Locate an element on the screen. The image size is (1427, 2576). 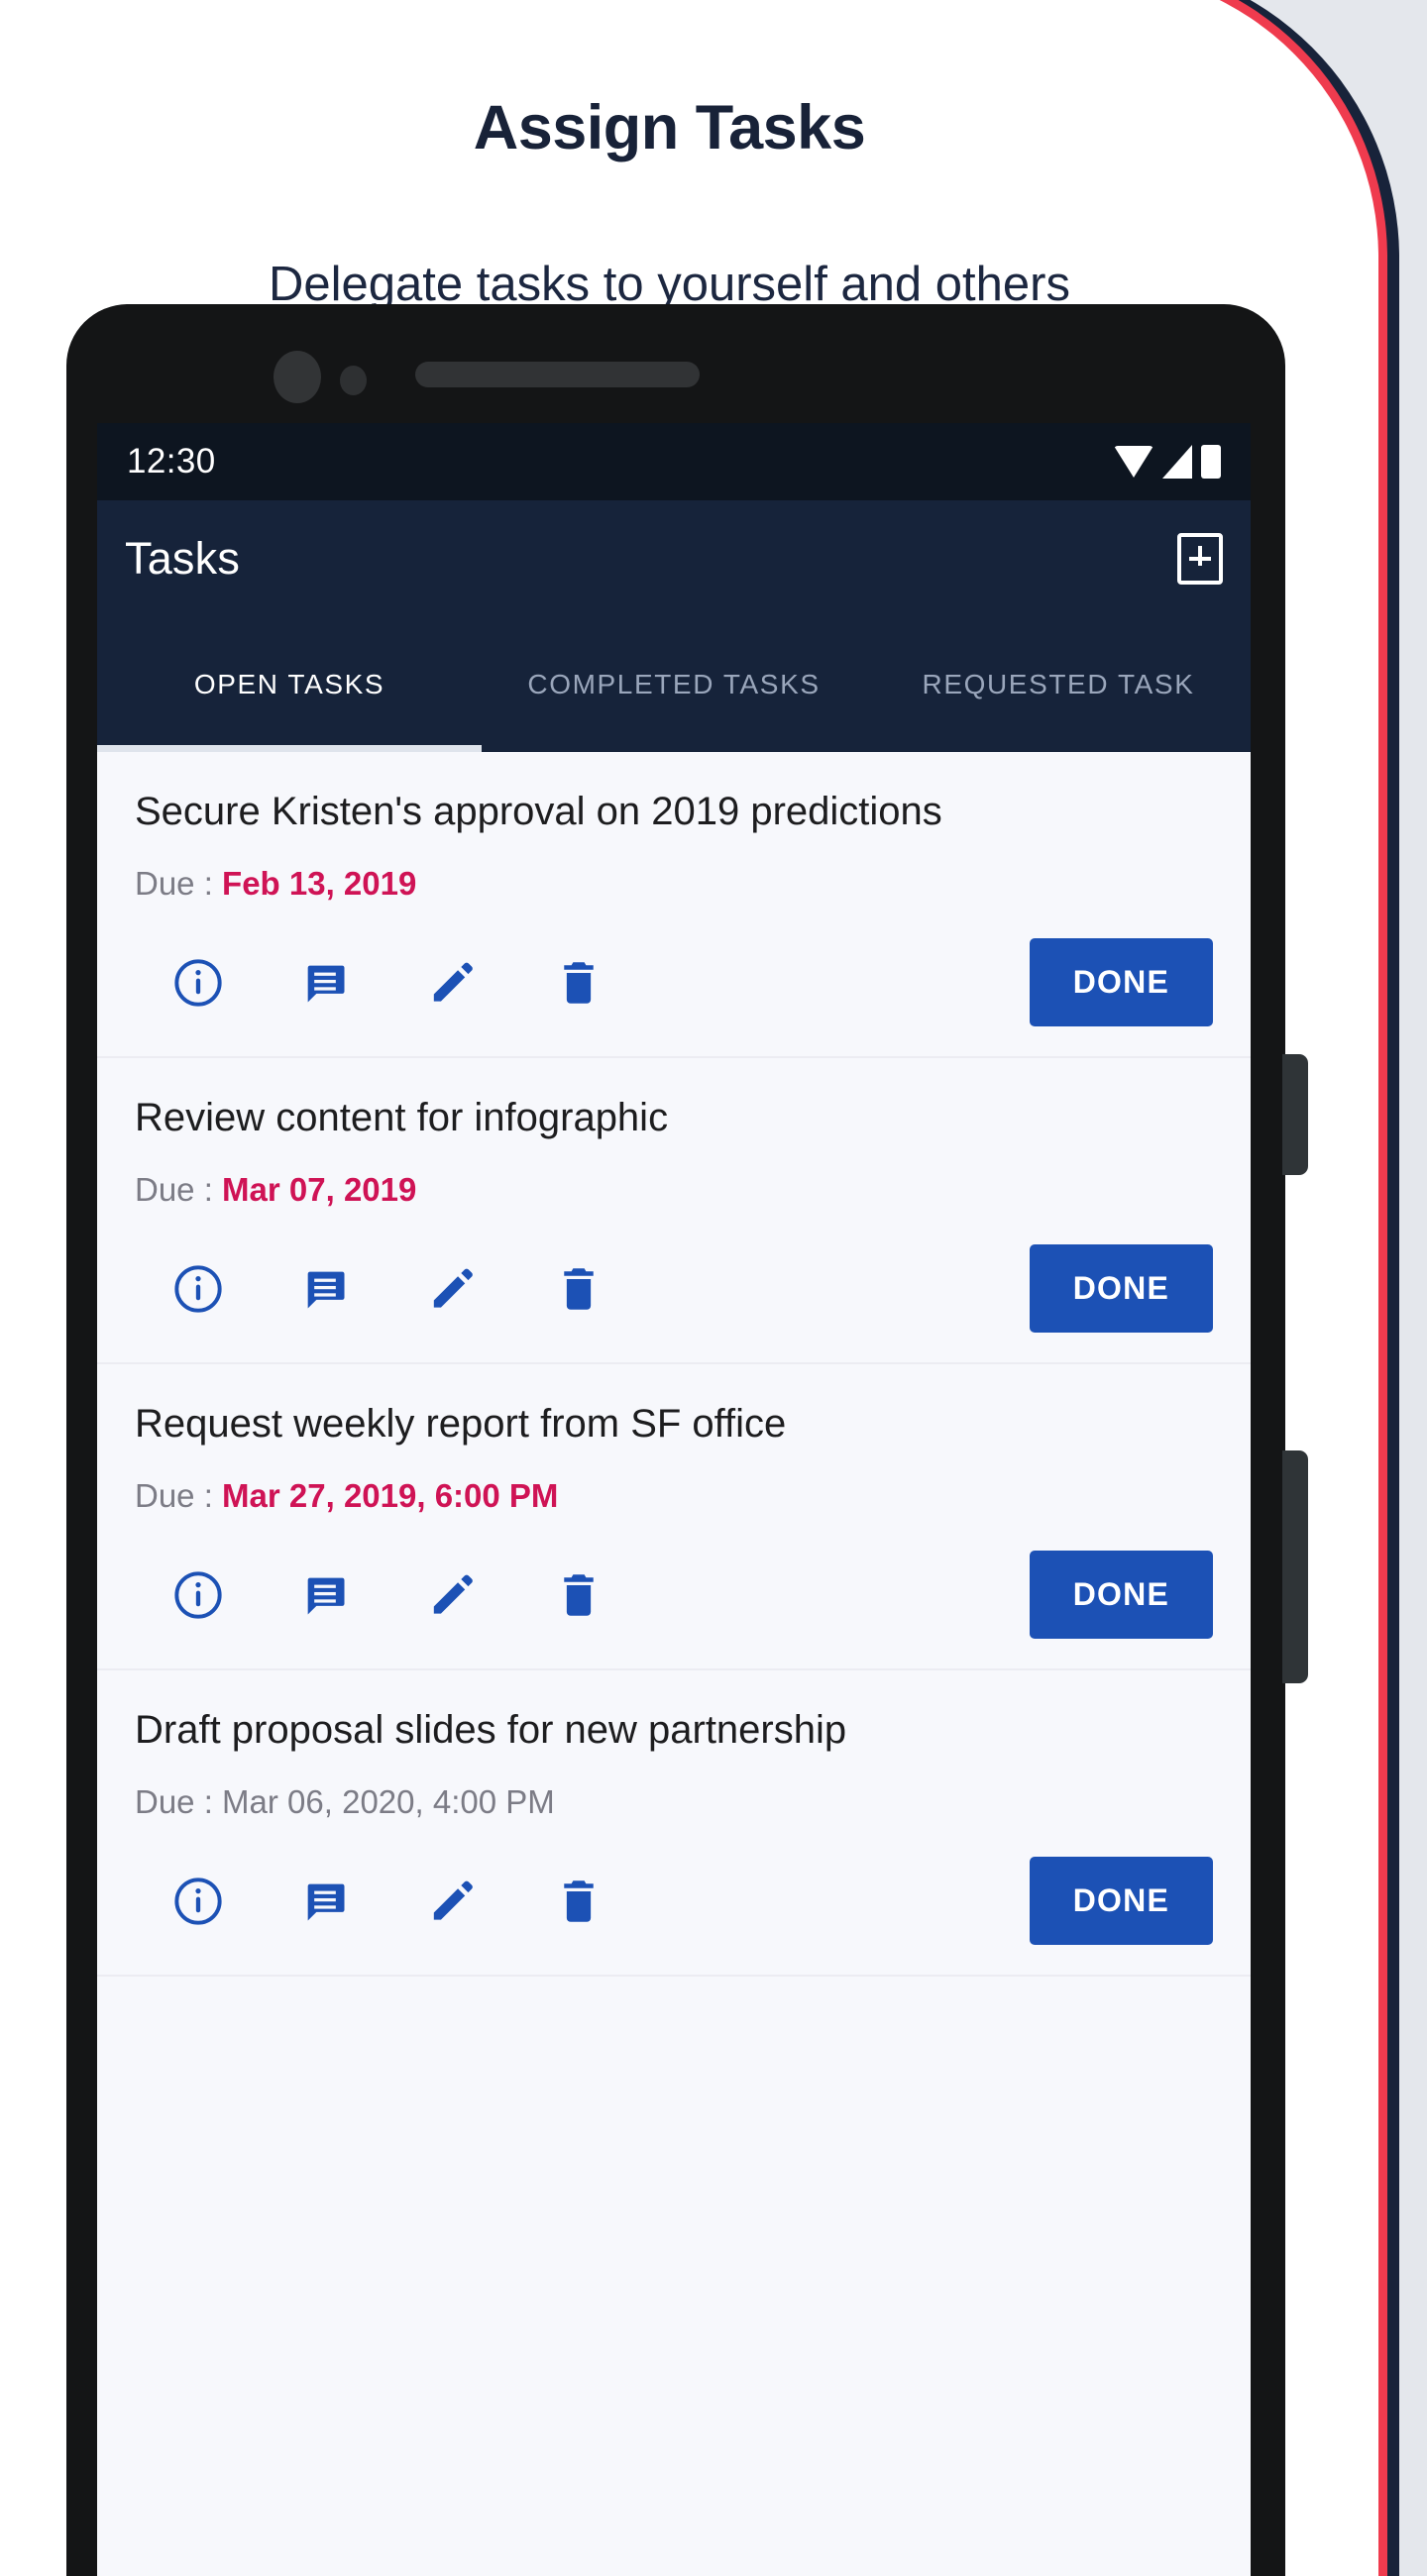
tab-bar: OPEN TASKS COMPLETED TASKS REQUESTED TASK is located at coordinates (674, 684).